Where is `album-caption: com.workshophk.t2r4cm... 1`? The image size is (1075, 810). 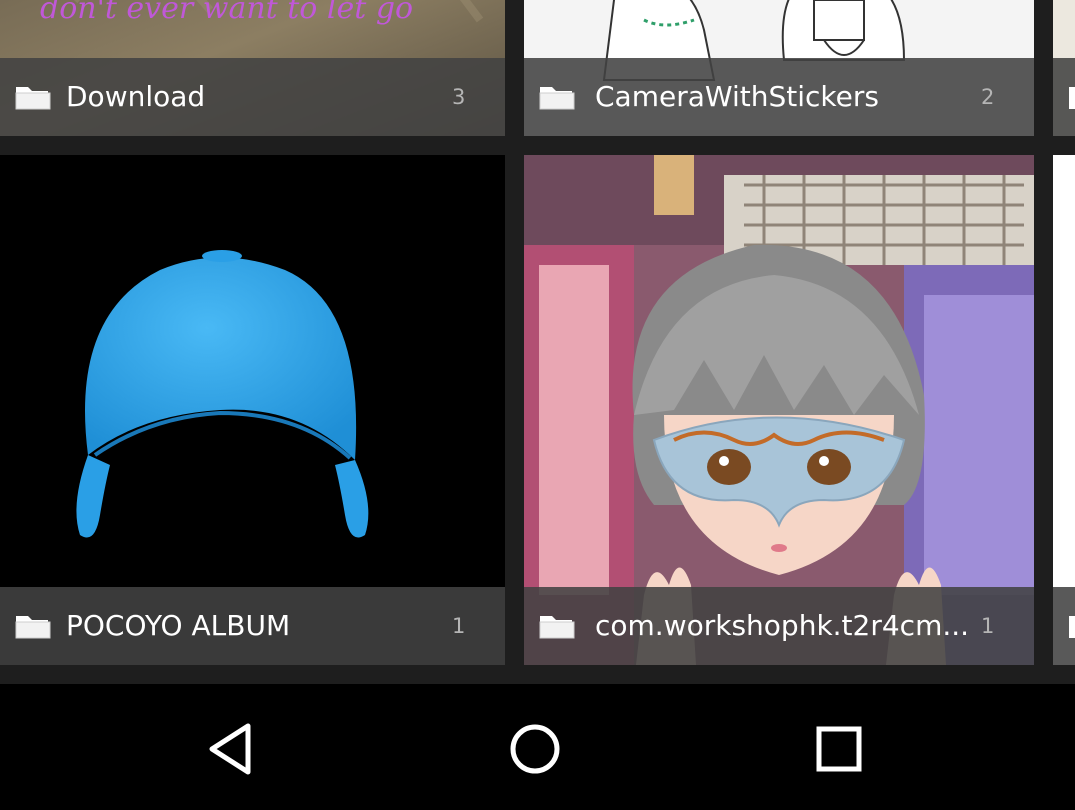
album-caption: com.workshophk.t2r4cm... 1 is located at coordinates (779, 626).